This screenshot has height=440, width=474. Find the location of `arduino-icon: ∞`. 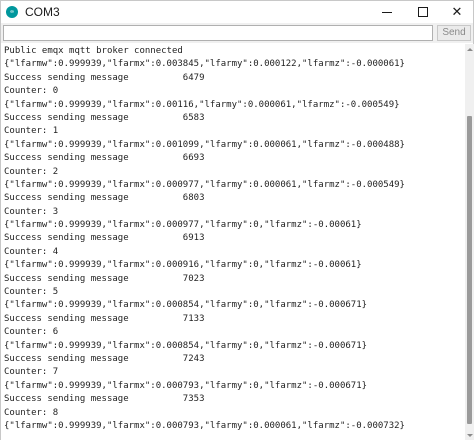

arduino-icon: ∞ is located at coordinates (12, 12).